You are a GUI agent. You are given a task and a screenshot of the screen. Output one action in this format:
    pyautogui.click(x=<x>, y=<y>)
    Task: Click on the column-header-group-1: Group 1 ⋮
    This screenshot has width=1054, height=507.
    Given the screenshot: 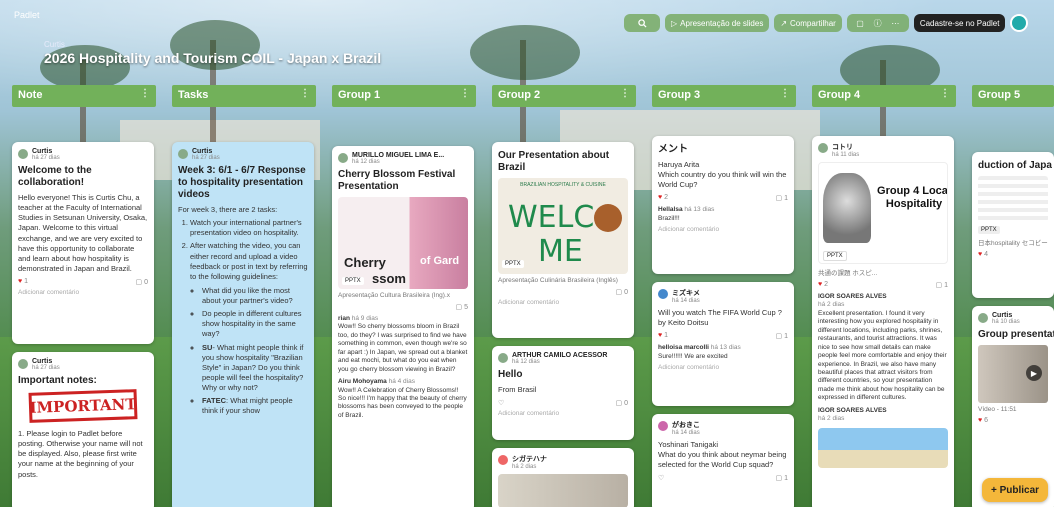 What is the action you would take?
    pyautogui.click(x=404, y=96)
    